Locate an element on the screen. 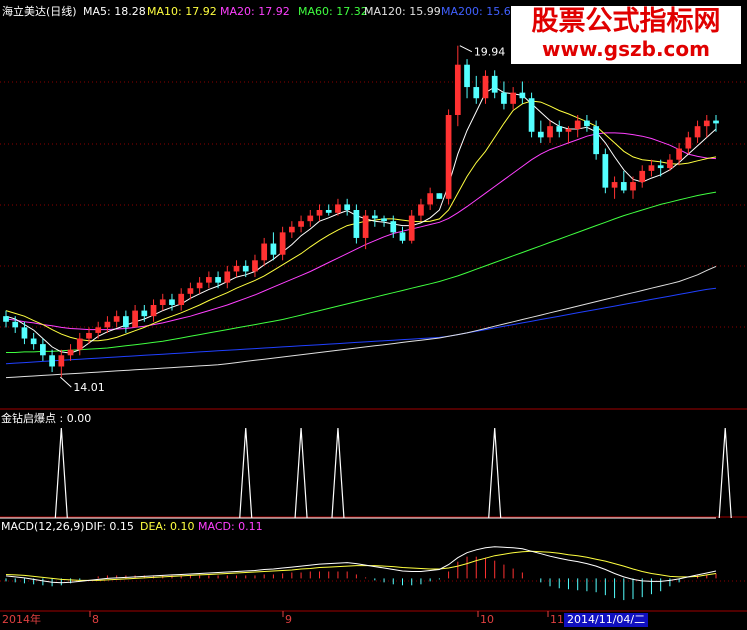  x-axis-label-year: 2014年 is located at coordinates (21, 619).